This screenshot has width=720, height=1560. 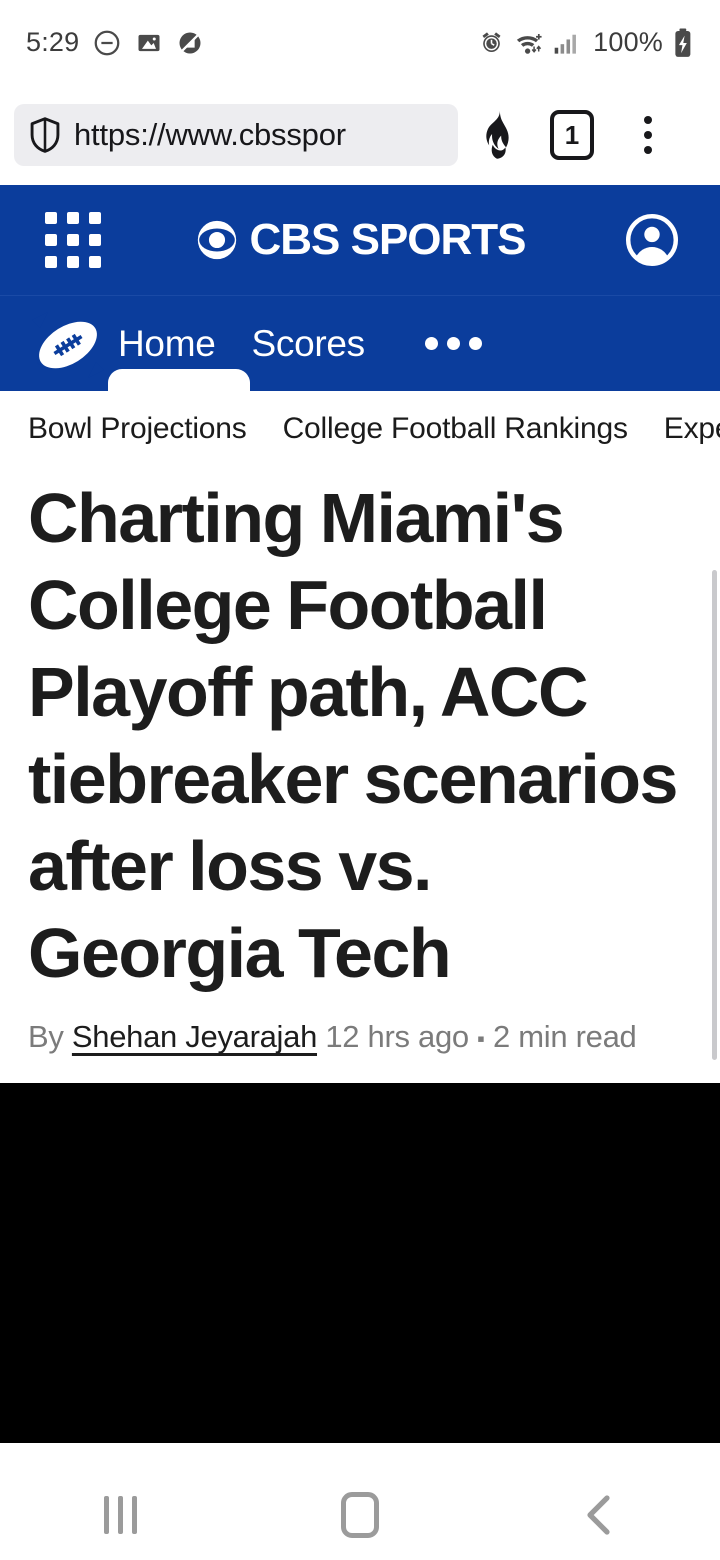 I want to click on read-time: 2 min read, so click(x=565, y=1036).